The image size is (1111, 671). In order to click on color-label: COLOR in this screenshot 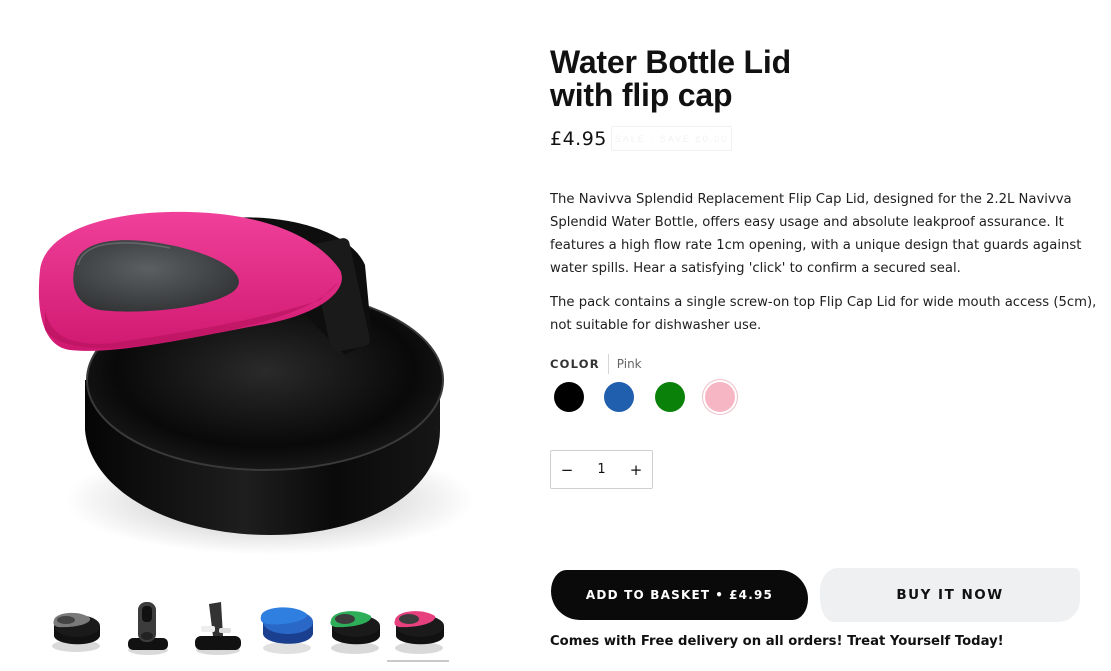, I will do `click(575, 364)`.